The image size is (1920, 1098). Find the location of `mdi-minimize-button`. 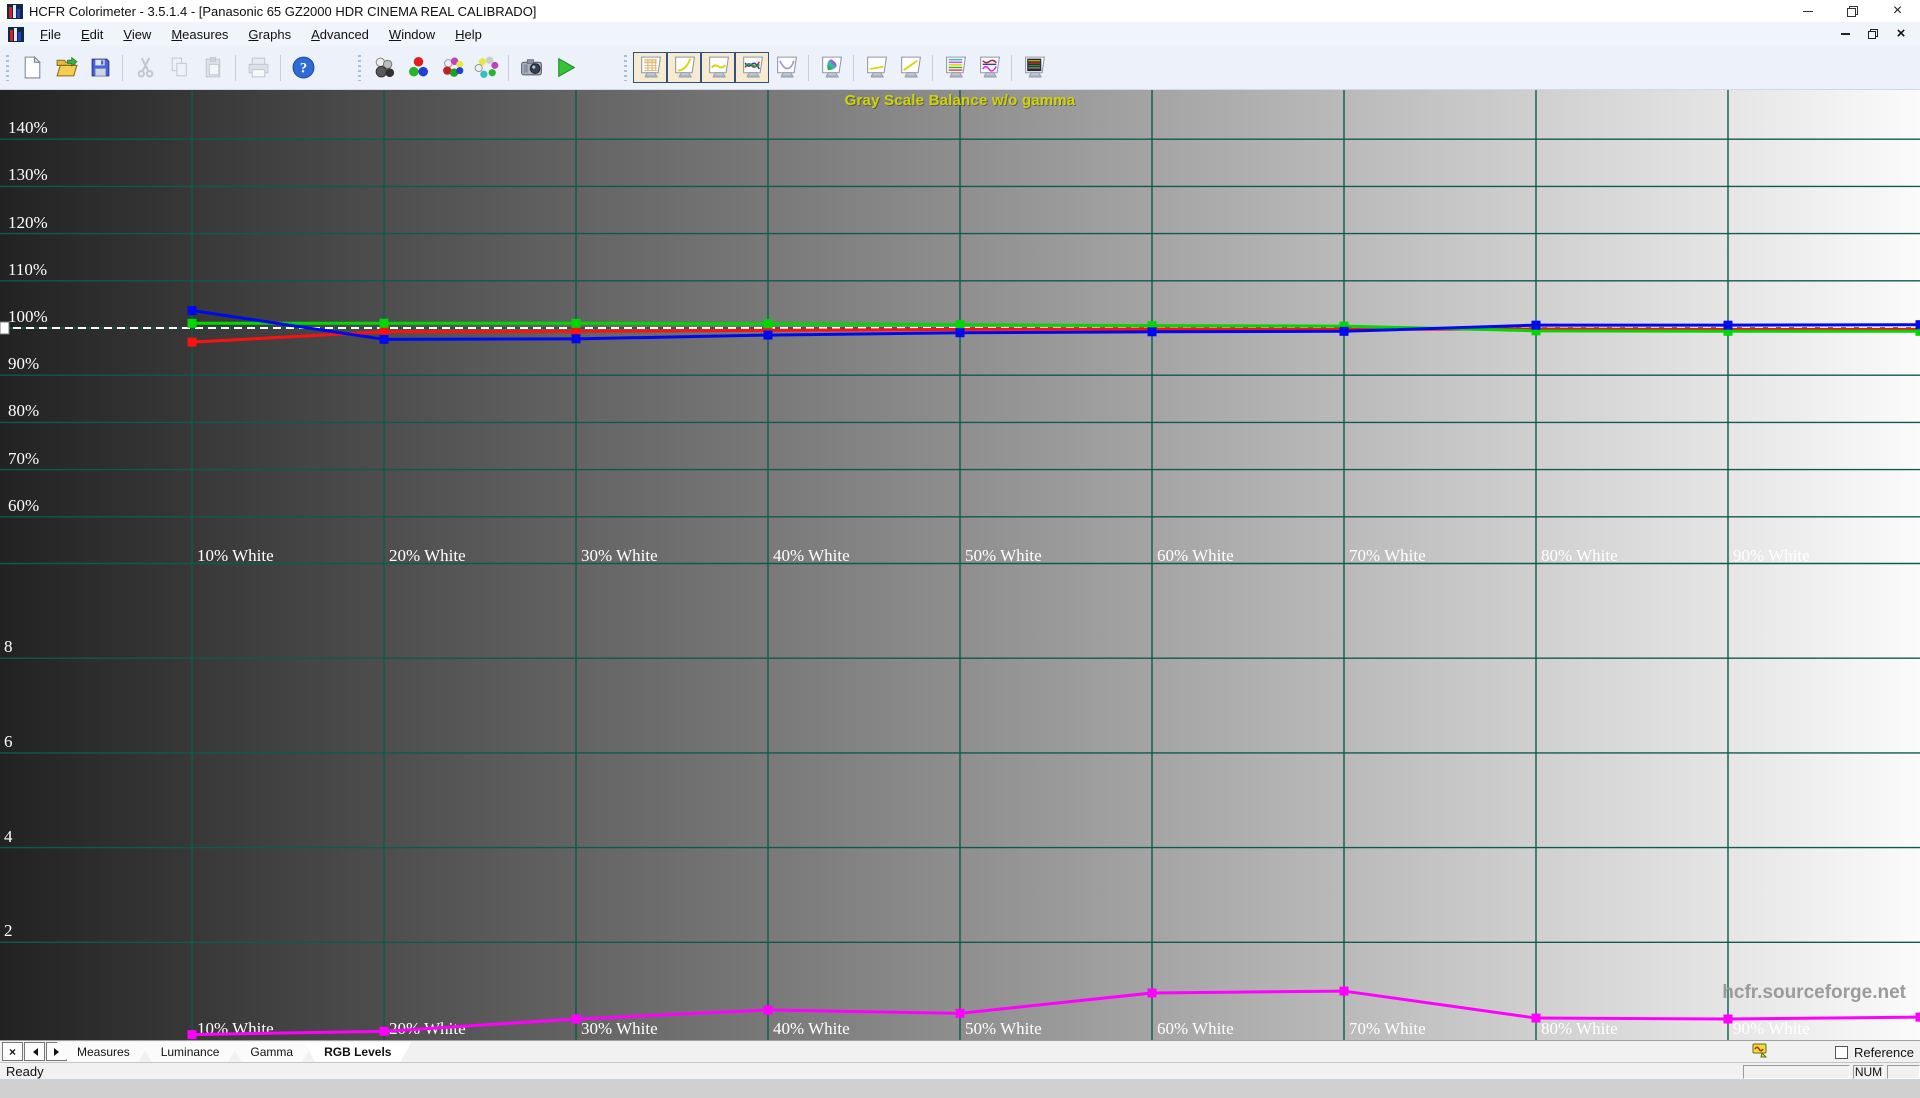

mdi-minimize-button is located at coordinates (1845, 34).